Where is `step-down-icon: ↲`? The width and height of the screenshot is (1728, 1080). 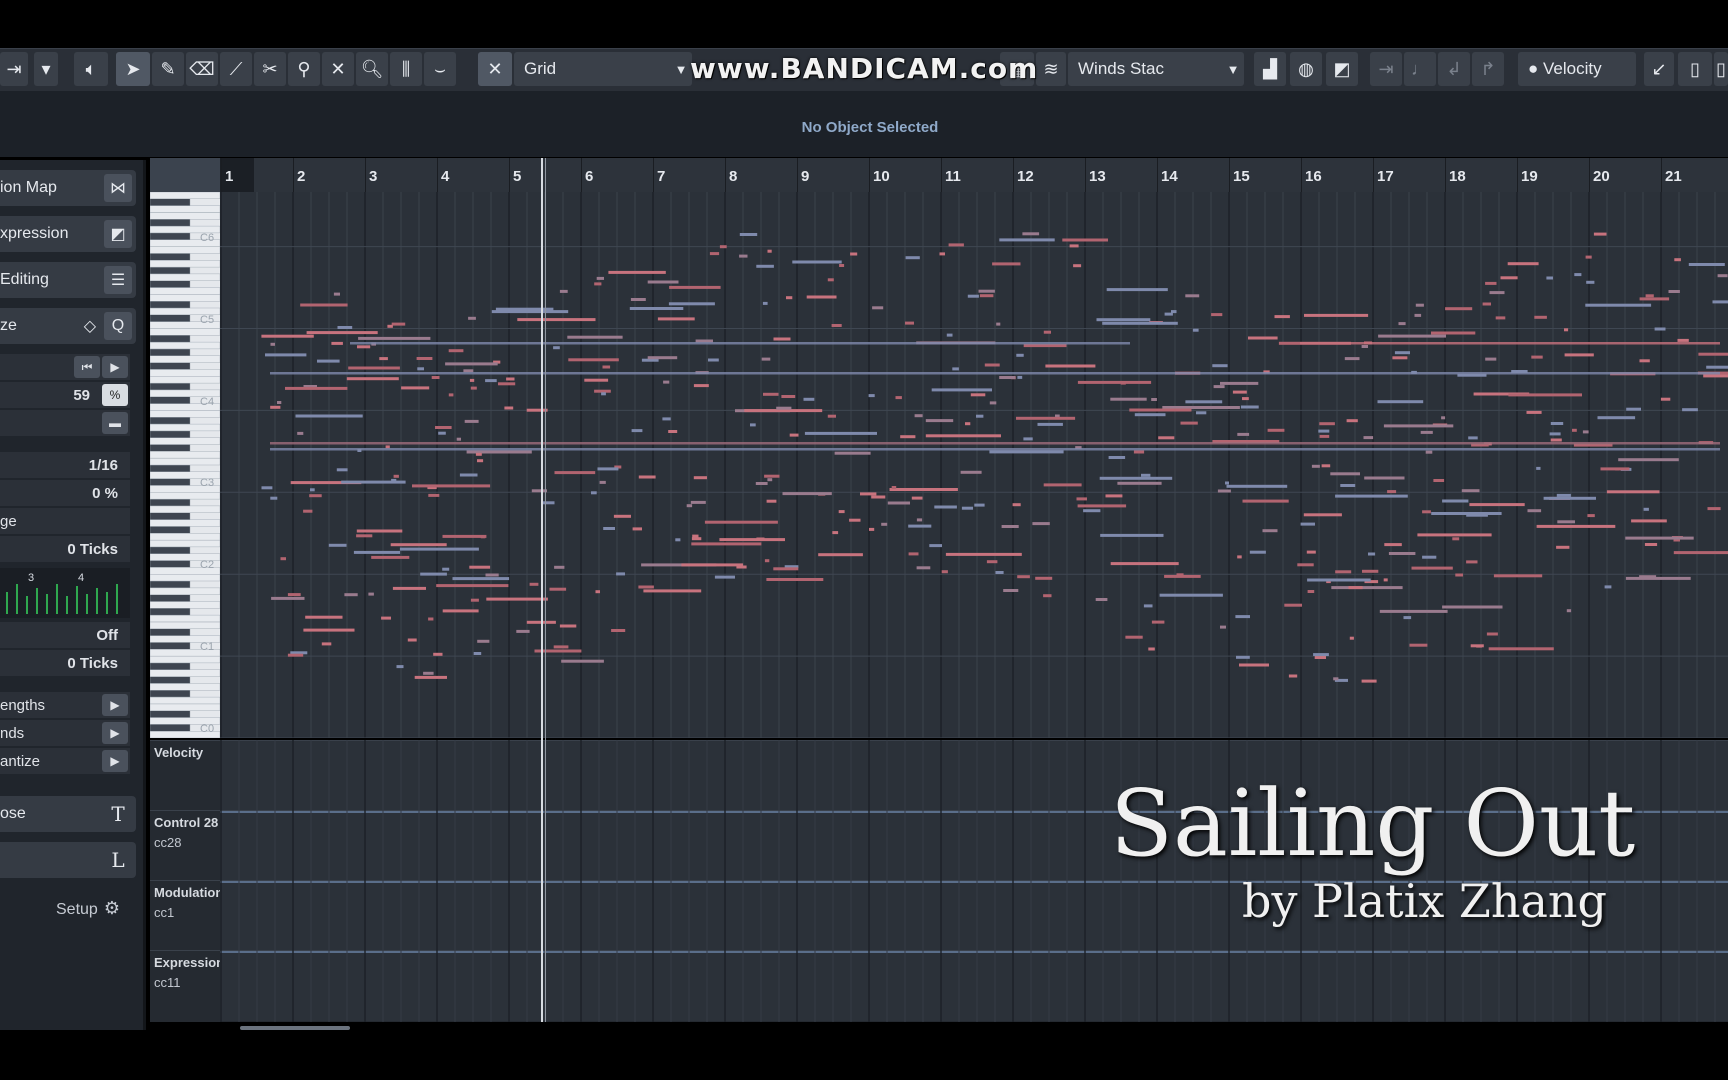 step-down-icon: ↲ is located at coordinates (1454, 69).